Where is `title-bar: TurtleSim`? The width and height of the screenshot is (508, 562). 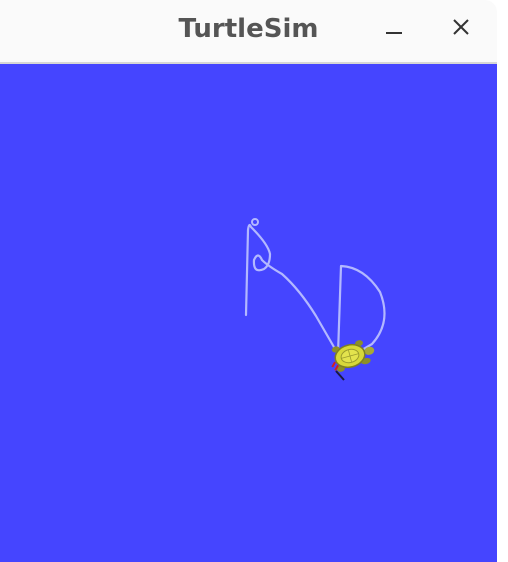
title-bar: TurtleSim is located at coordinates (248, 32).